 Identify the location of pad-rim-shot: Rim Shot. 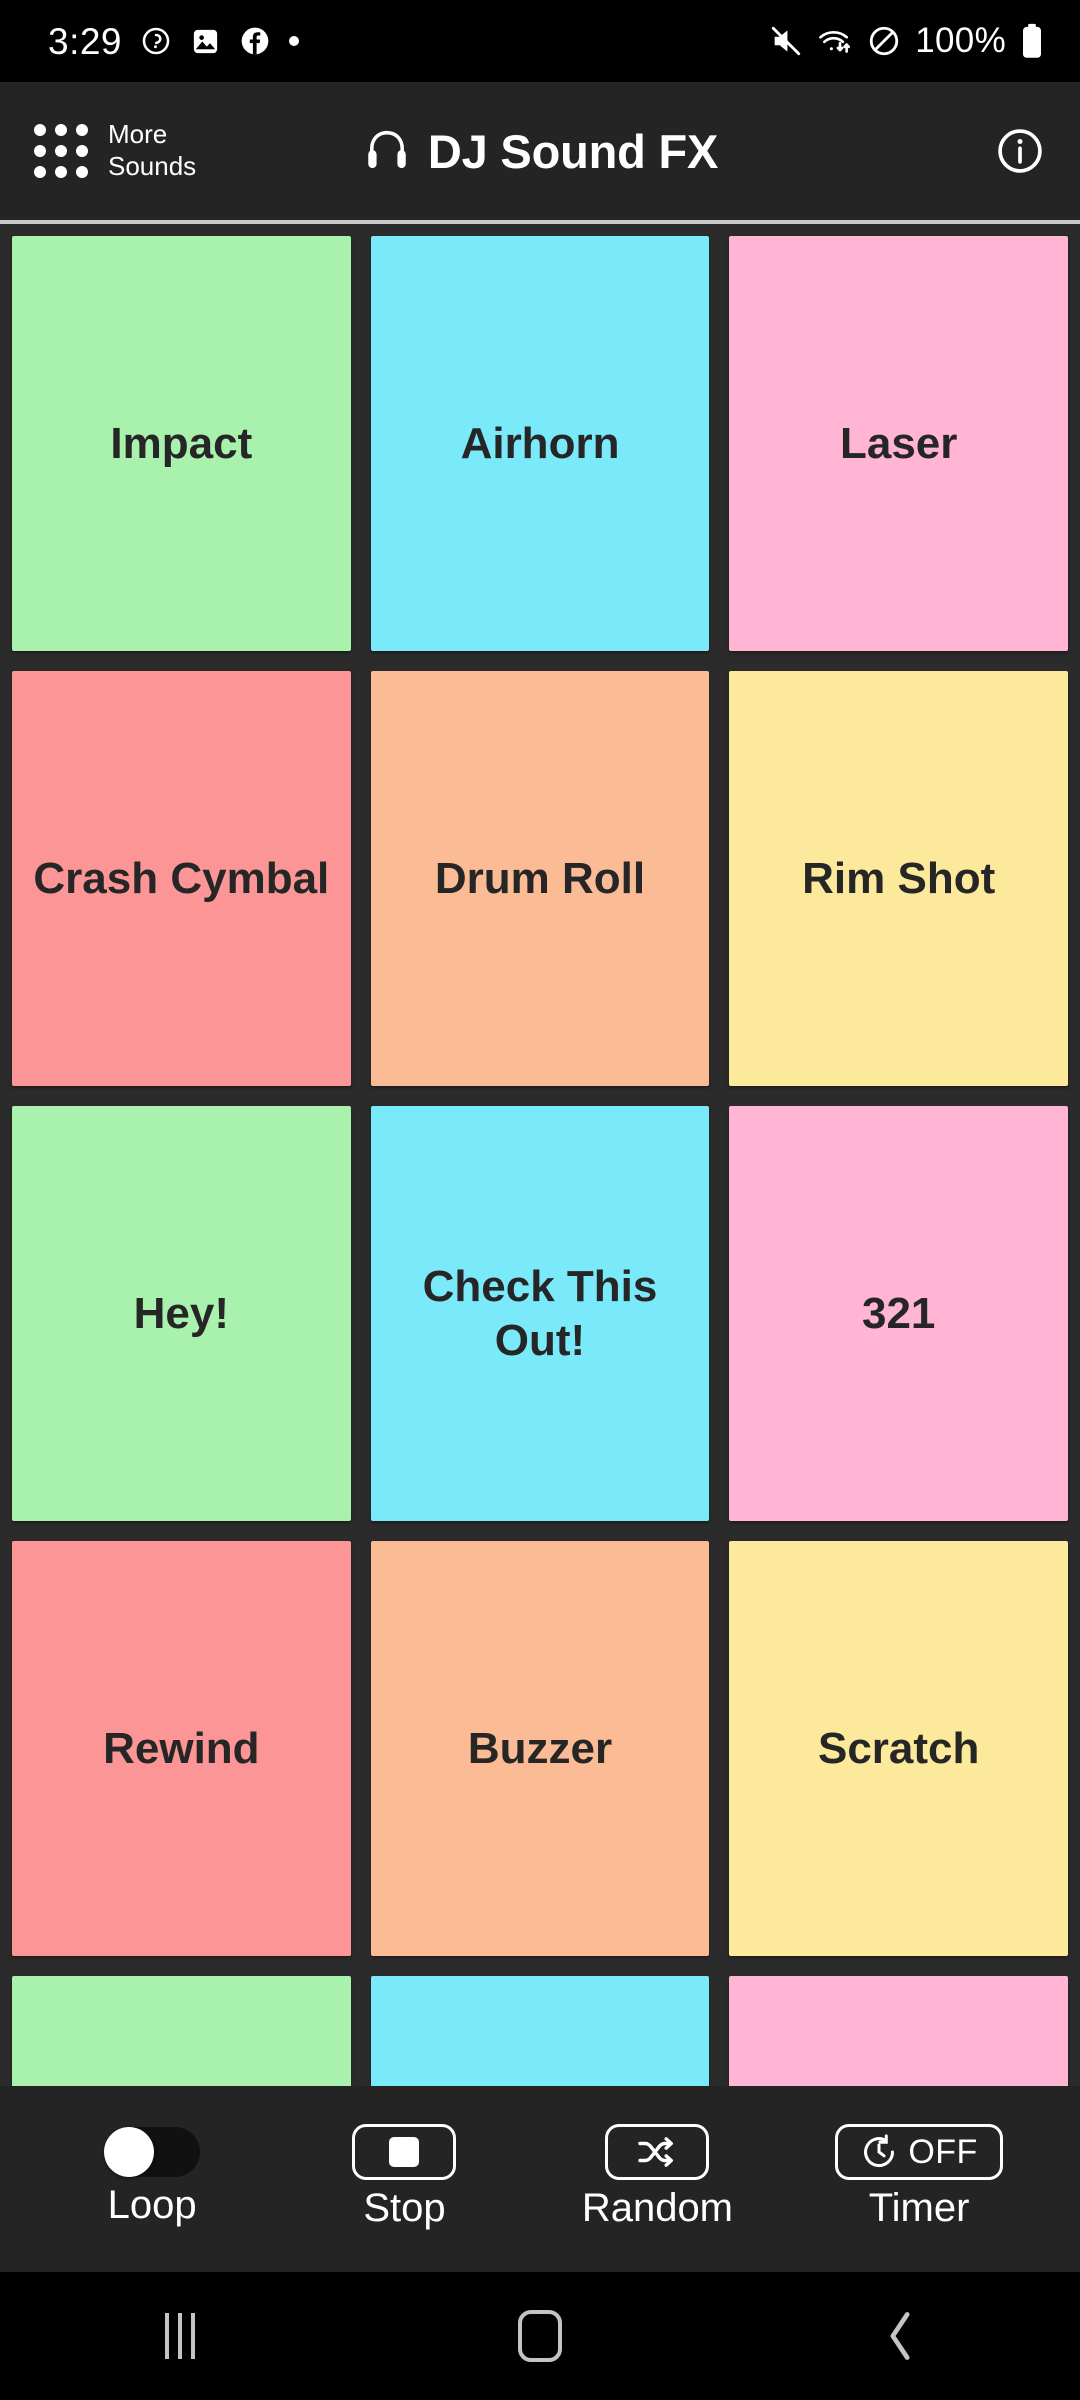
(899, 878).